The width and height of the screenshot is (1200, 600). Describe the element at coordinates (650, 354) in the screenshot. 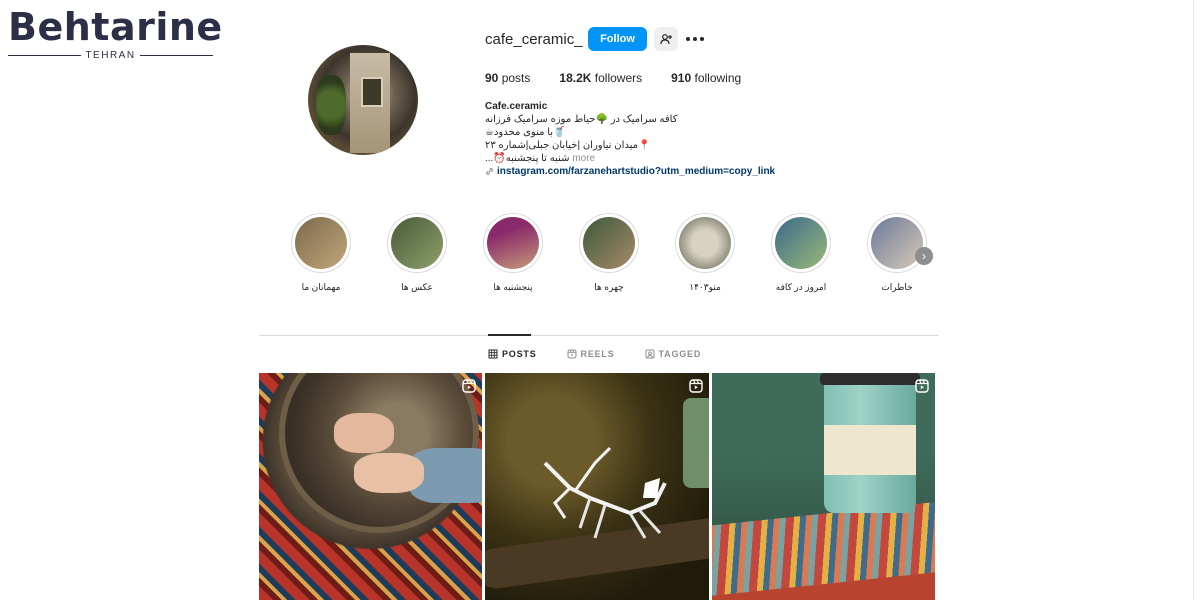

I see `tagged-icon` at that location.